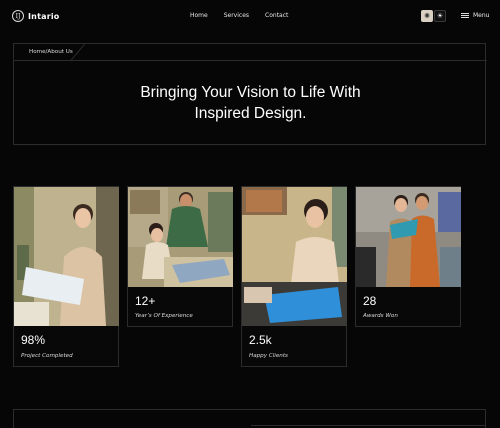 The width and height of the screenshot is (500, 428). I want to click on designers-with-catalog-photo, so click(408, 237).